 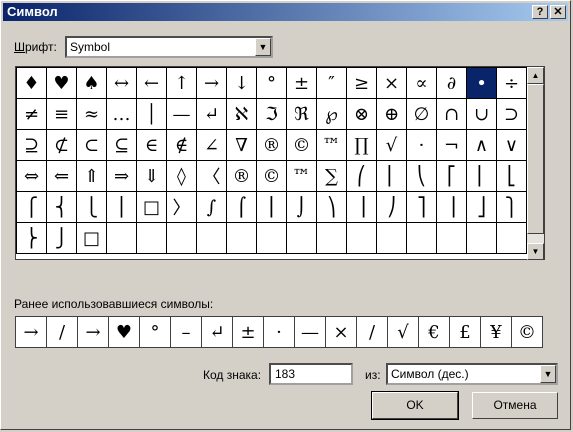 I want to click on symbol-cell: —, so click(x=181, y=114).